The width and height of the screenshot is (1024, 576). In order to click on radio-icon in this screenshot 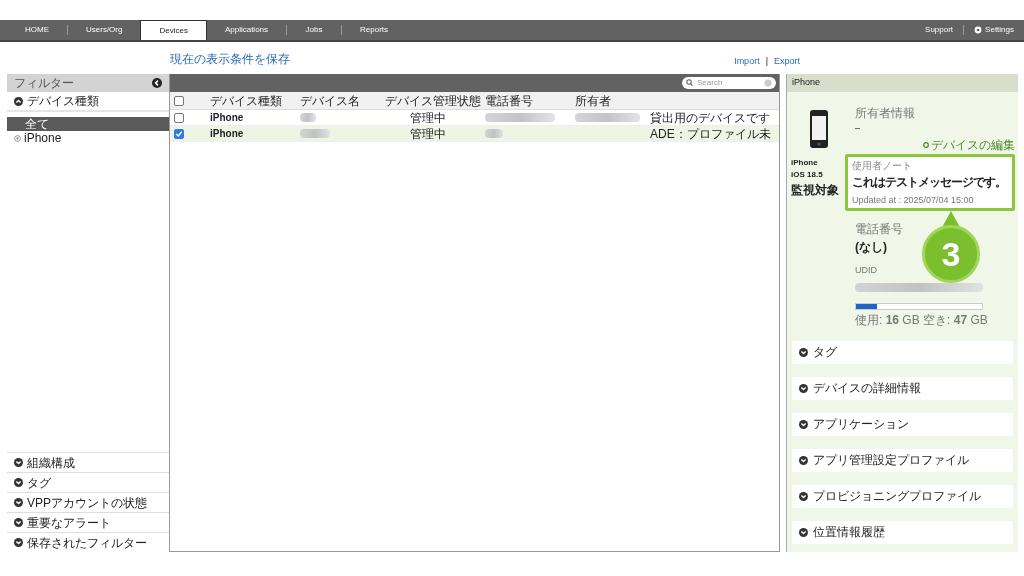, I will do `click(17, 138)`.